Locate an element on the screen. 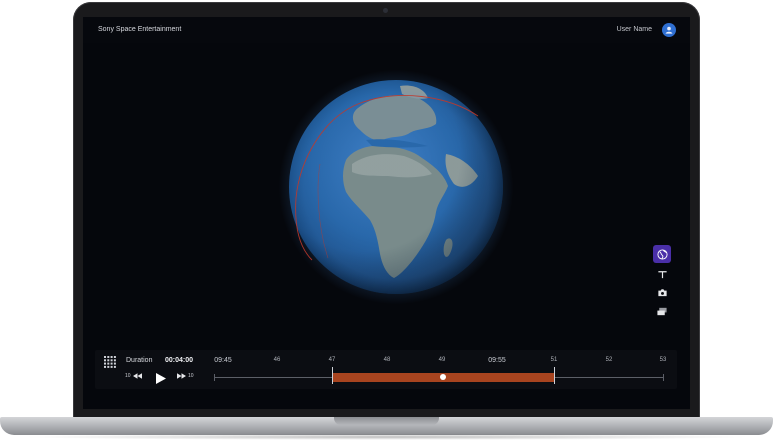 Image resolution: width=773 pixels, height=442 pixels. globe-icon is located at coordinates (662, 254).